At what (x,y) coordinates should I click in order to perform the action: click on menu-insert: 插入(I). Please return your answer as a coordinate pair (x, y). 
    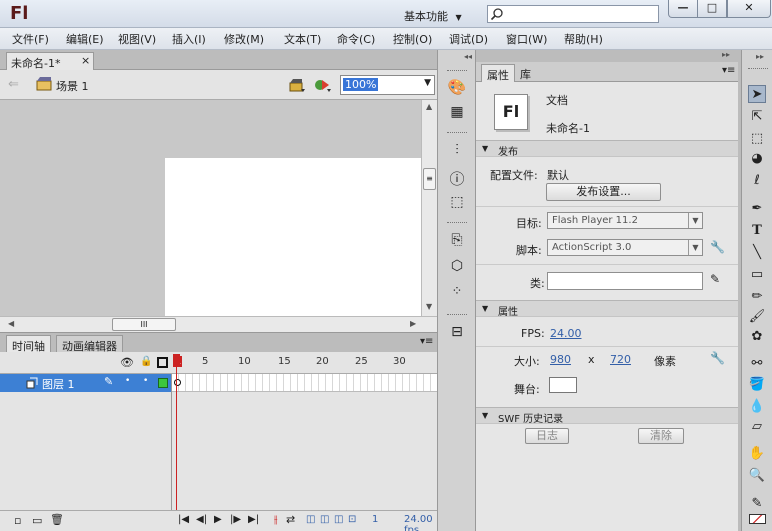
    Looking at the image, I should click on (189, 39).